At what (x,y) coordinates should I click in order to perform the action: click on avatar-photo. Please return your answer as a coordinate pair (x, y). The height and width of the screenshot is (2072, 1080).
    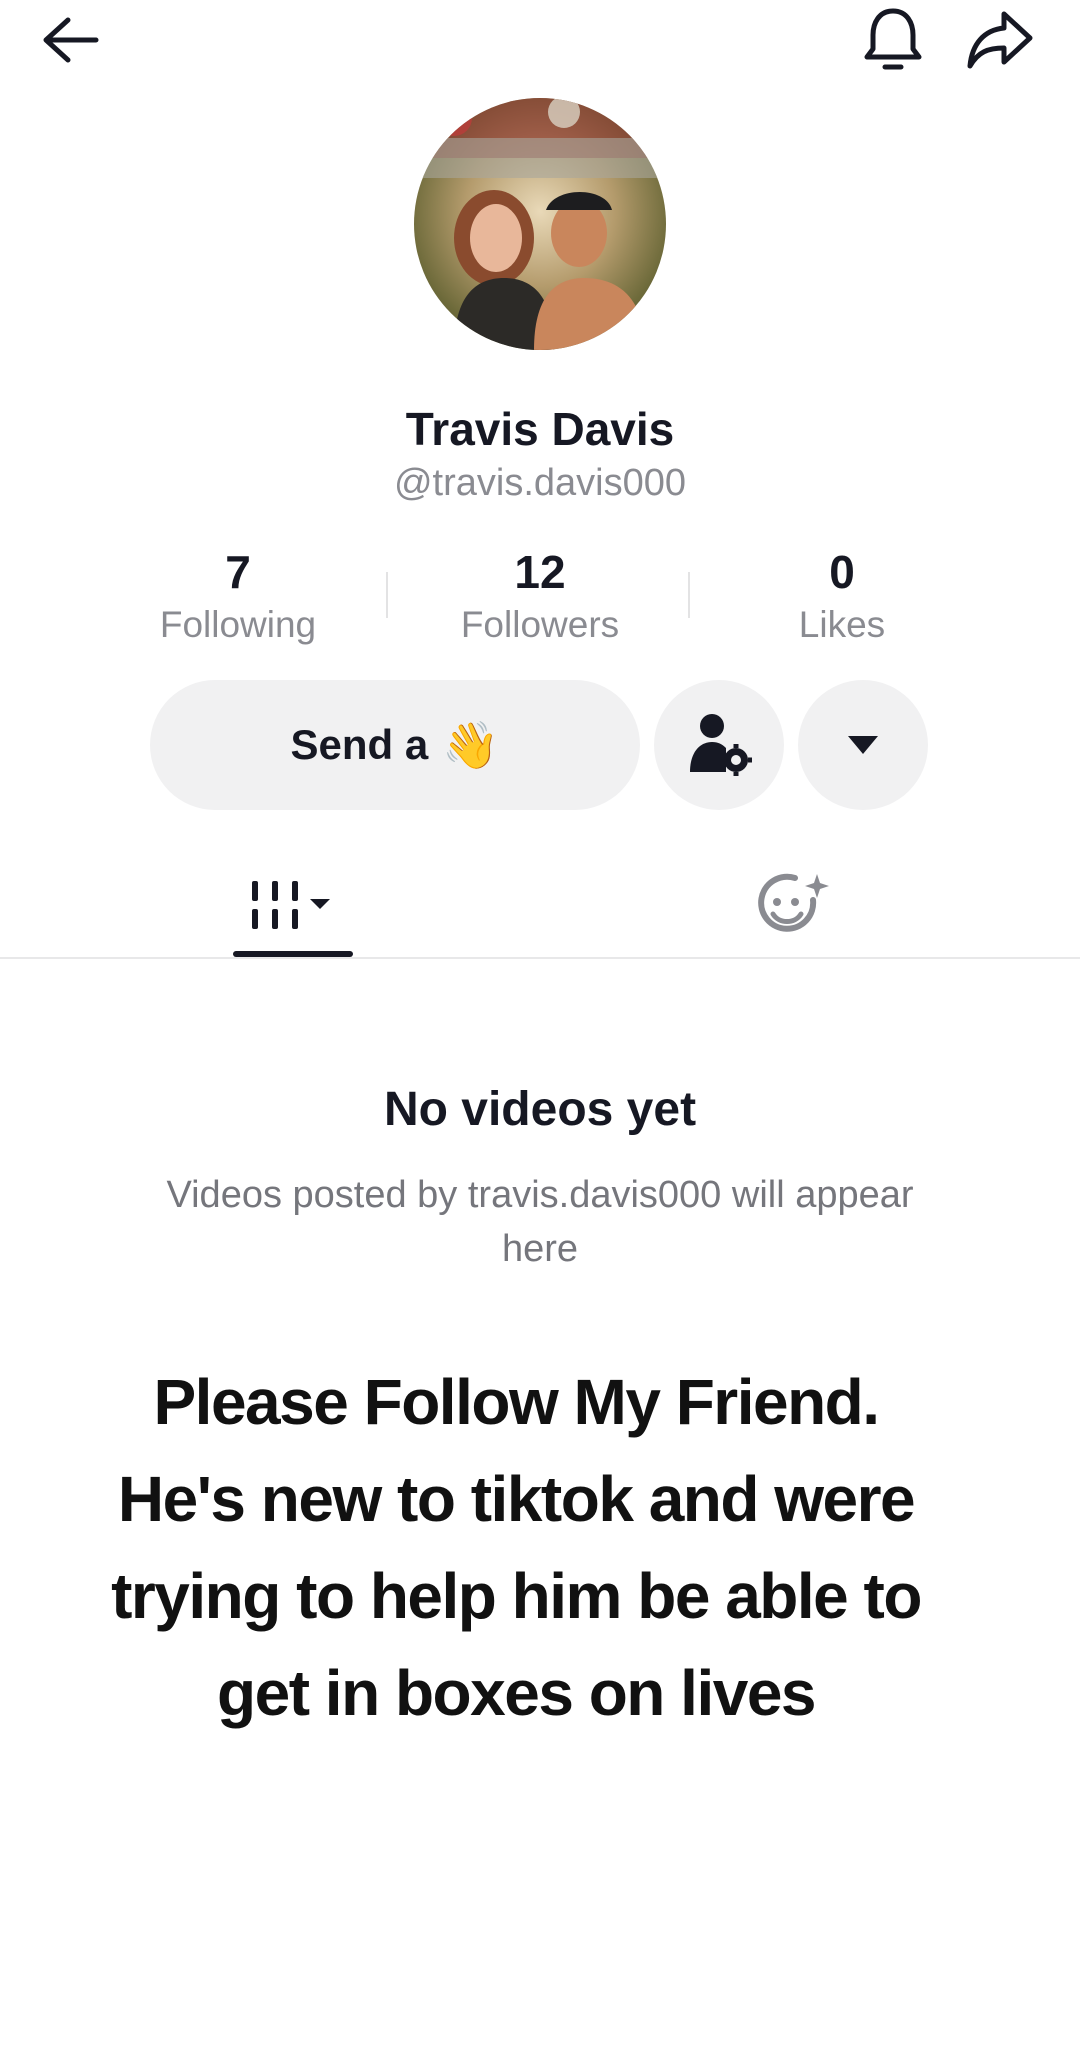
    Looking at the image, I should click on (540, 224).